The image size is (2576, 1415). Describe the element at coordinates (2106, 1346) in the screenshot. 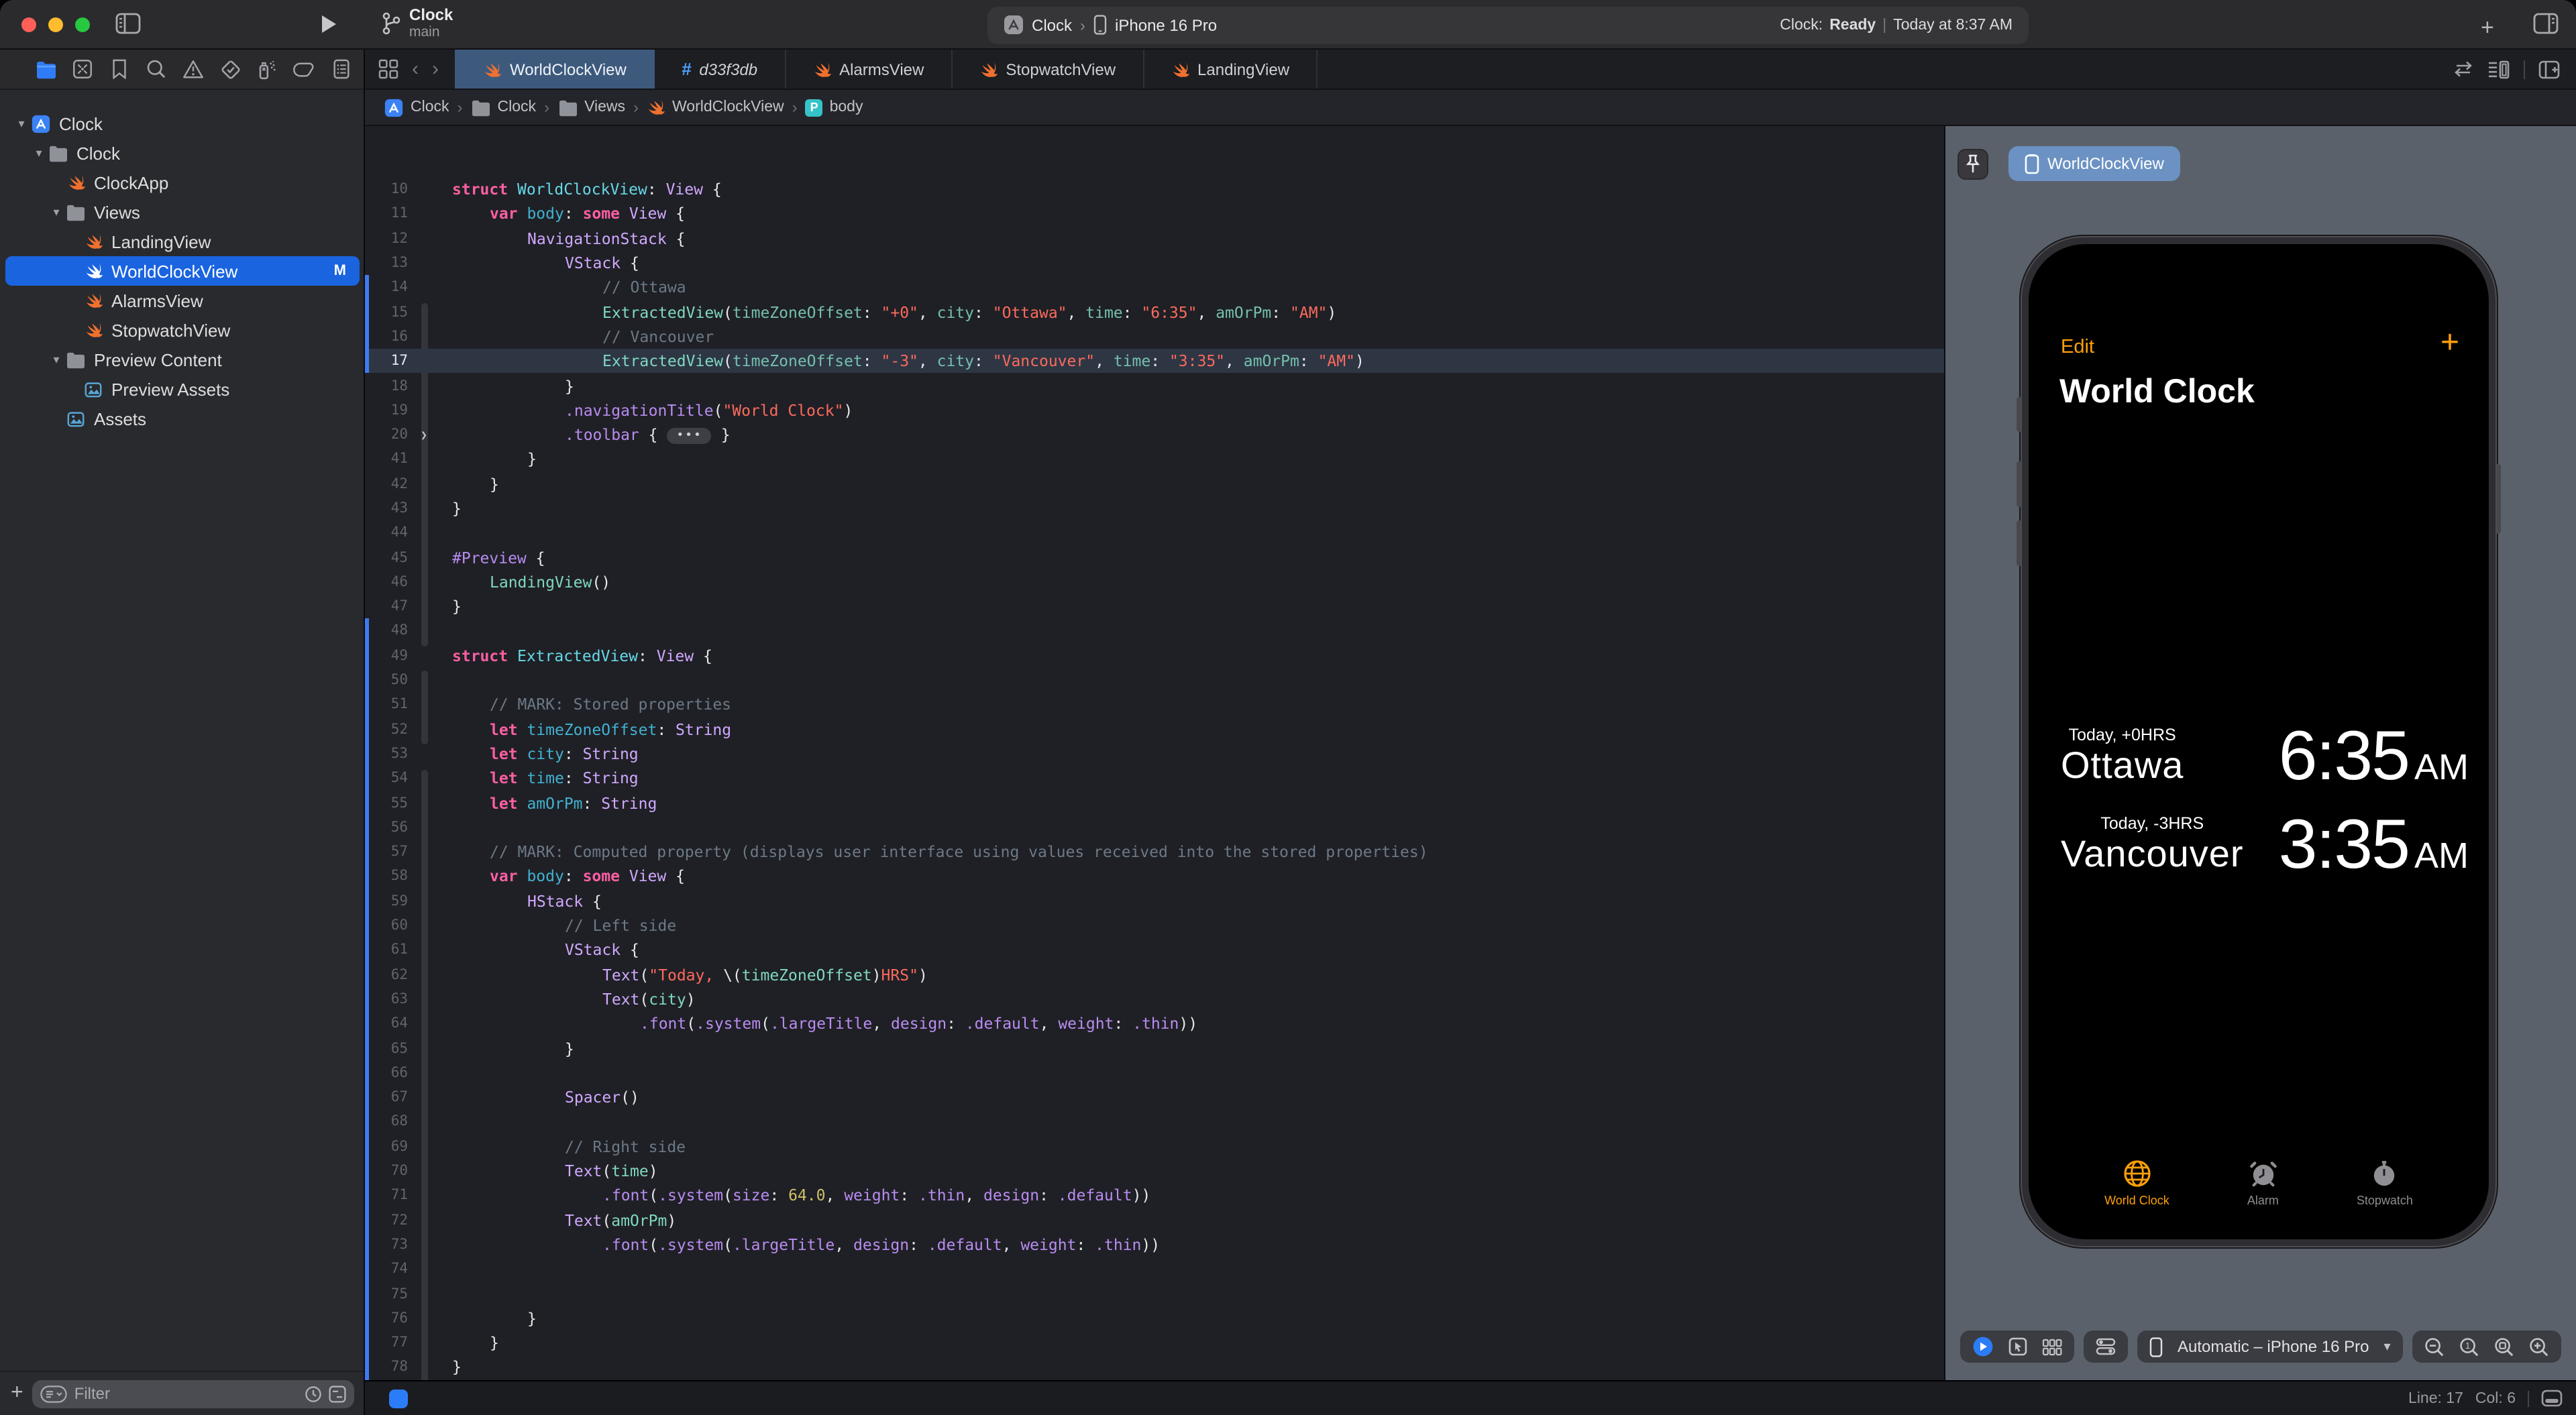

I see `device-settings-button` at that location.